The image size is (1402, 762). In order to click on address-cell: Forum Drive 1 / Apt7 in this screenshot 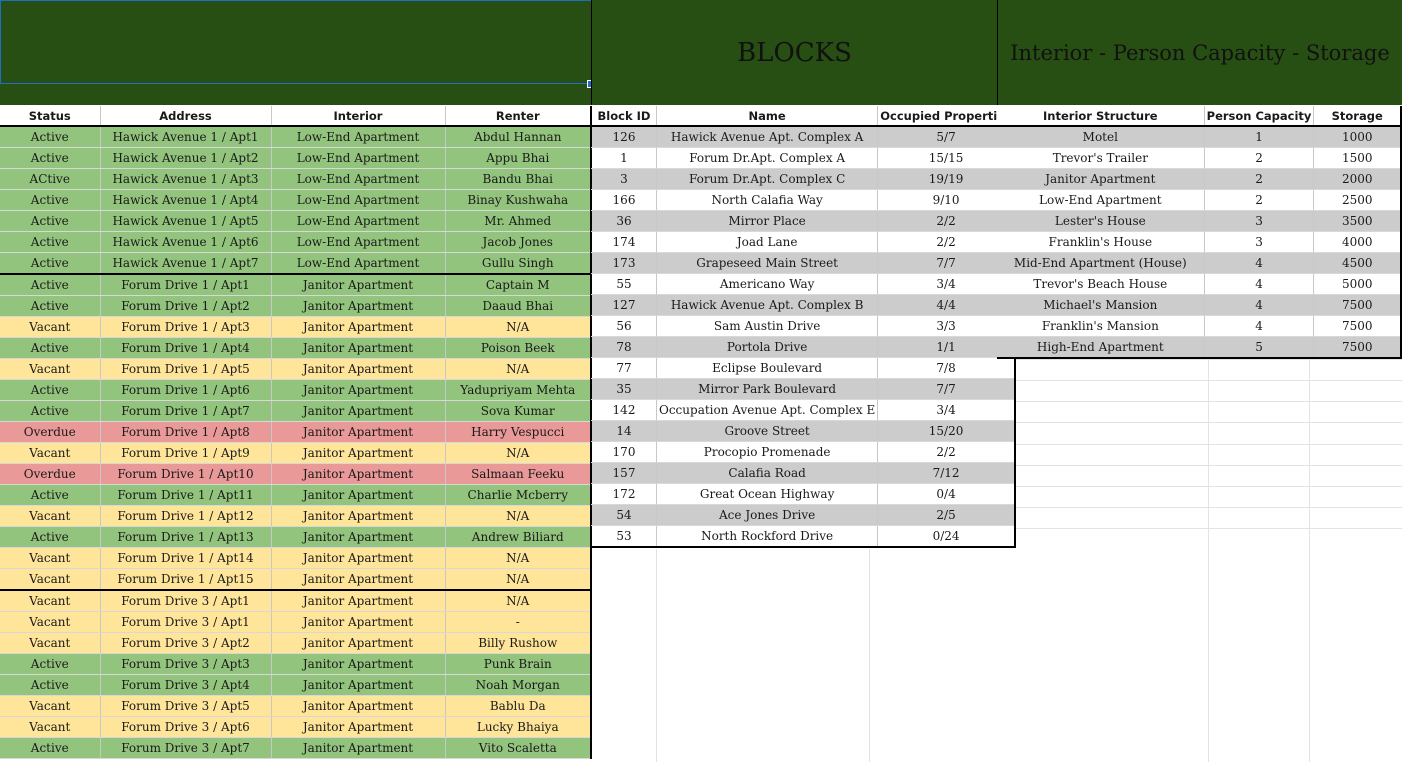, I will do `click(186, 411)`.